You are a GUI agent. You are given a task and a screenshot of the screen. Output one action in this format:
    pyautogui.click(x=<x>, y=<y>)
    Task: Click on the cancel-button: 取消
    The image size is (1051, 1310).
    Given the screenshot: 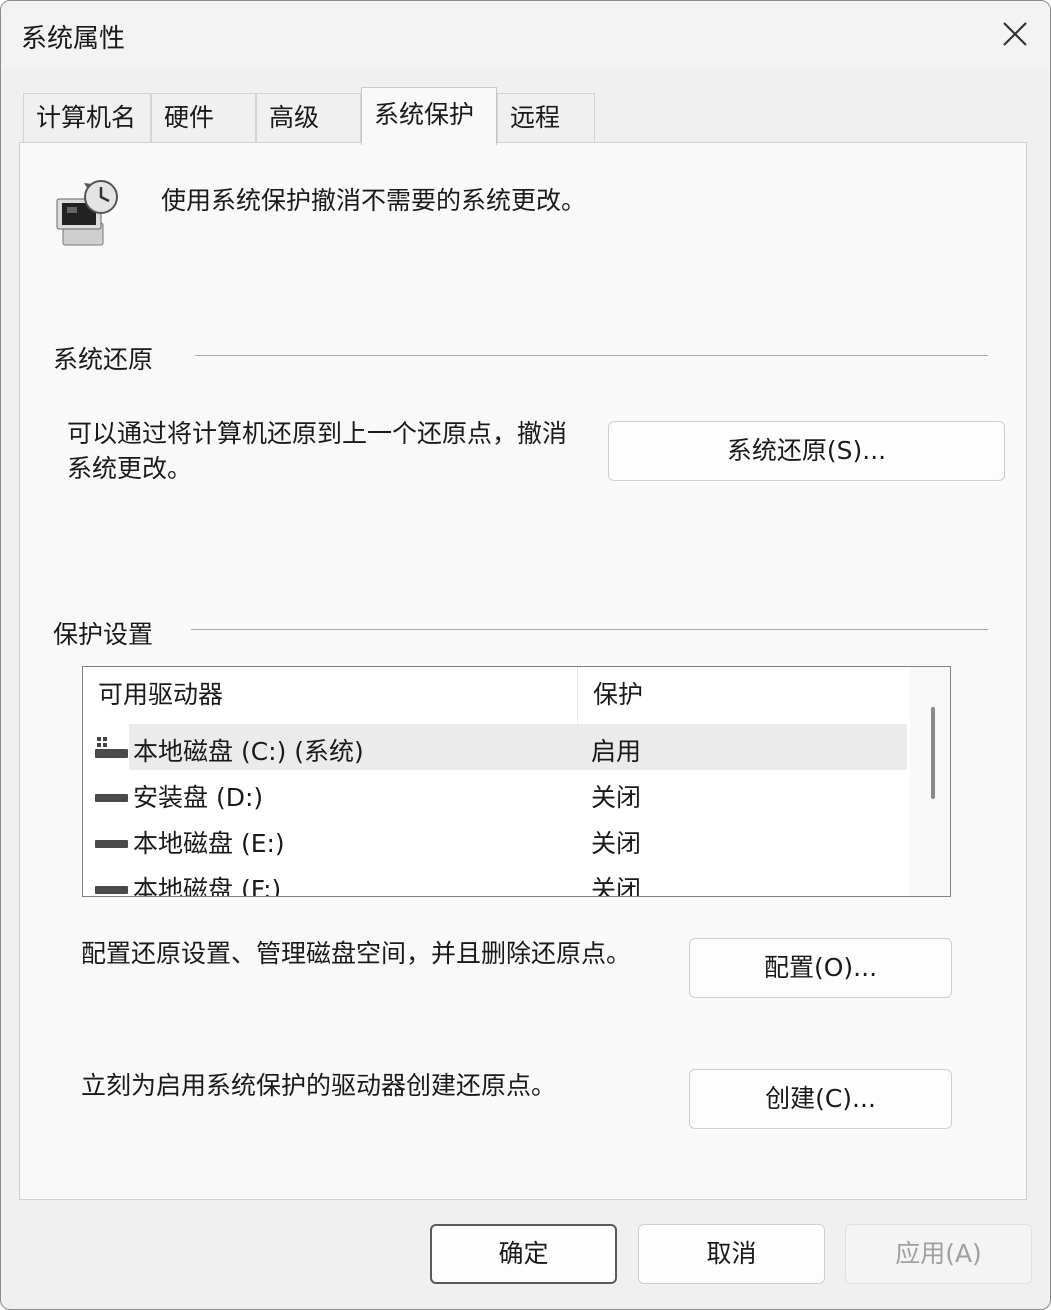 What is the action you would take?
    pyautogui.click(x=731, y=1254)
    